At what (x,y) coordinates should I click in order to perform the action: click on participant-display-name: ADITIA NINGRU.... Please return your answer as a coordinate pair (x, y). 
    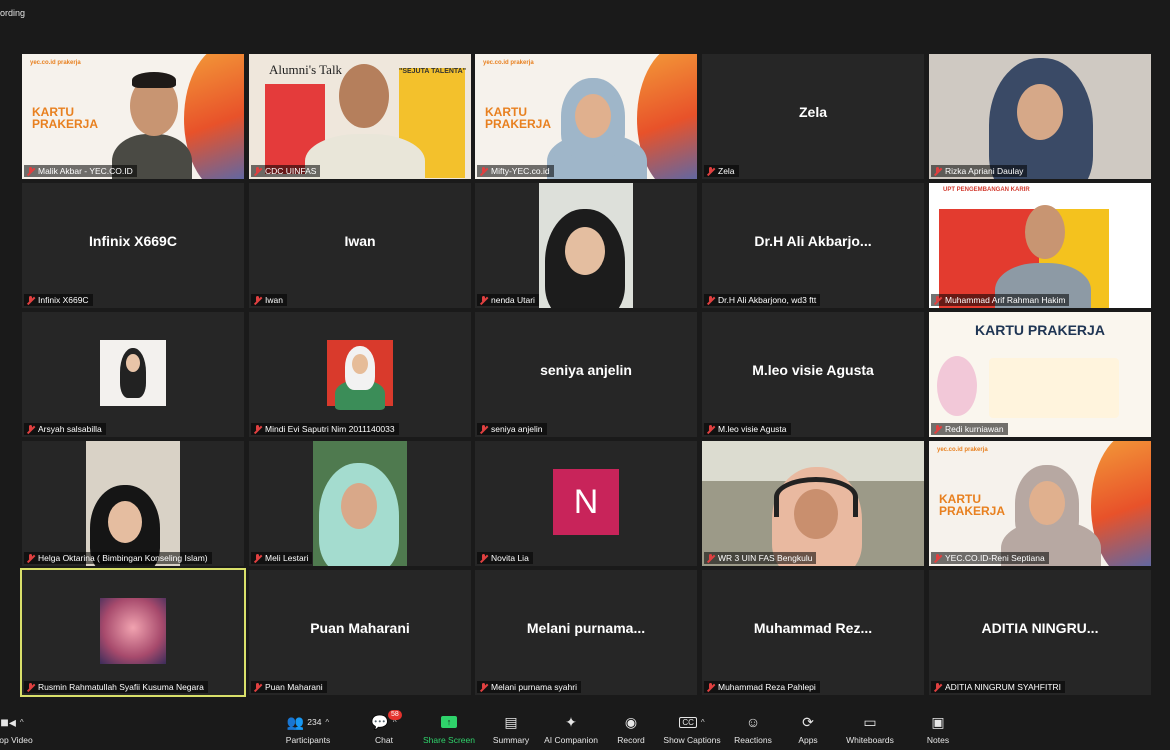
    Looking at the image, I should click on (1040, 628).